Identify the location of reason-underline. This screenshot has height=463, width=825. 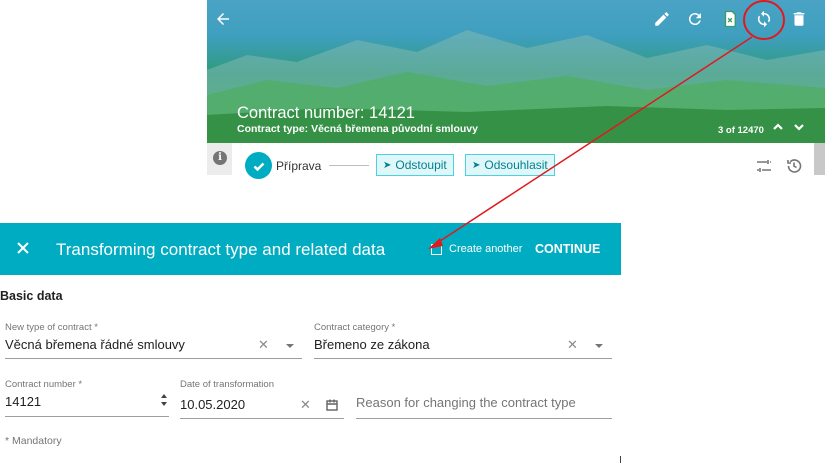
(484, 418).